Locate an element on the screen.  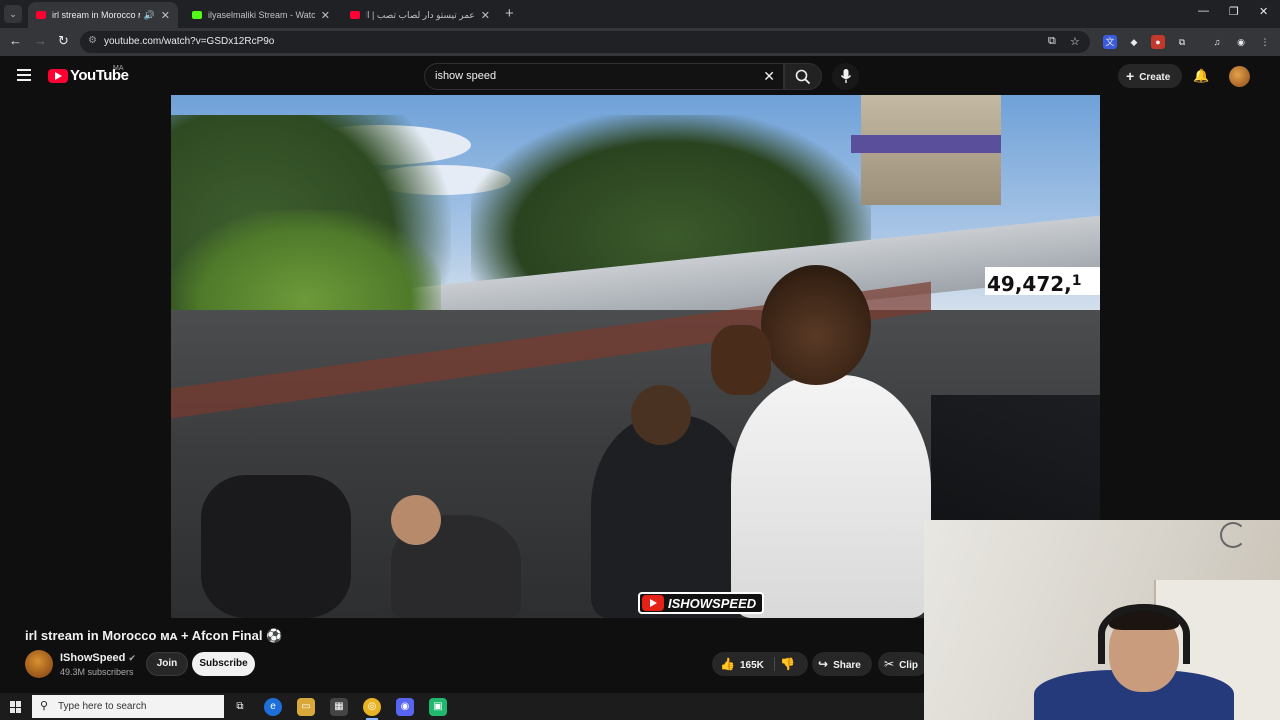
extension-diamond-icon: ◆ is located at coordinates (1134, 42).